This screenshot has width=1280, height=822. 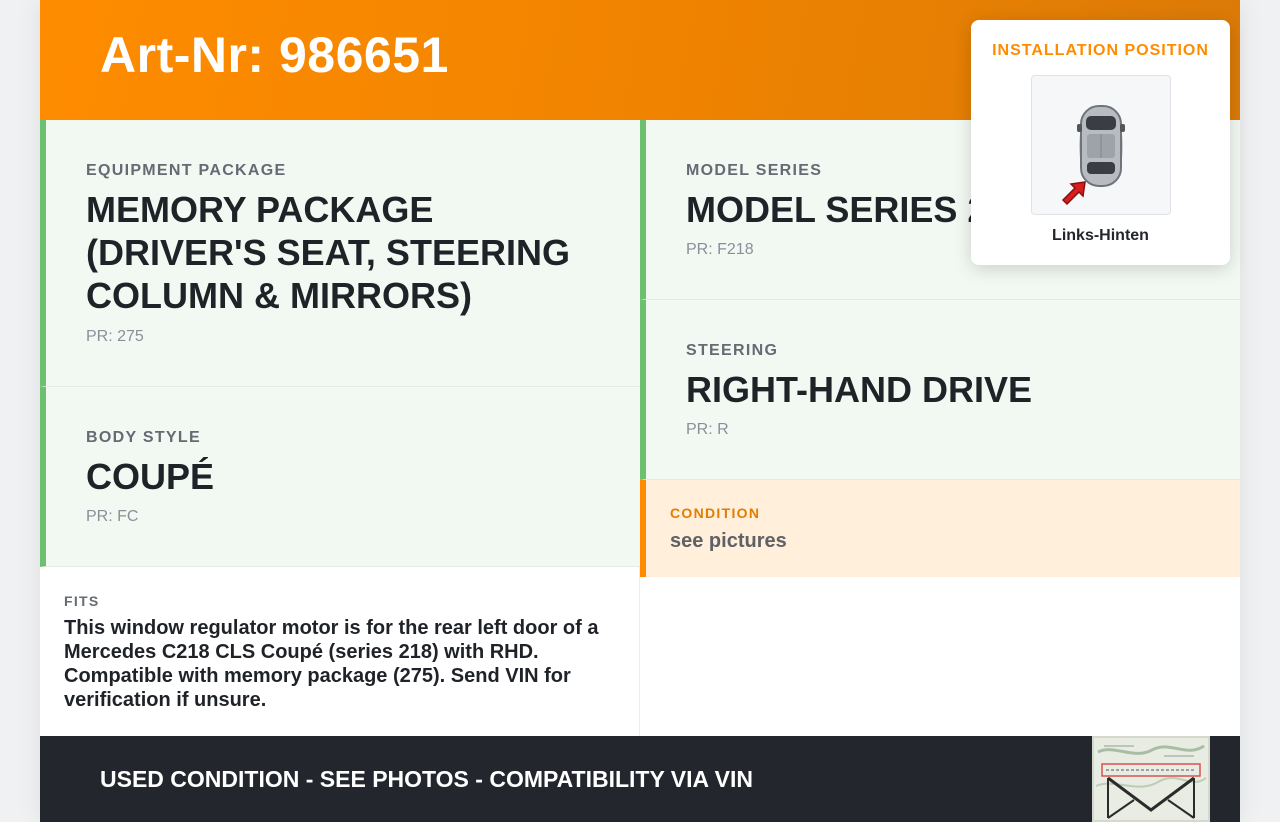 I want to click on equipment-package-label: EQUIPMENT PACKAGE, so click(x=186, y=170).